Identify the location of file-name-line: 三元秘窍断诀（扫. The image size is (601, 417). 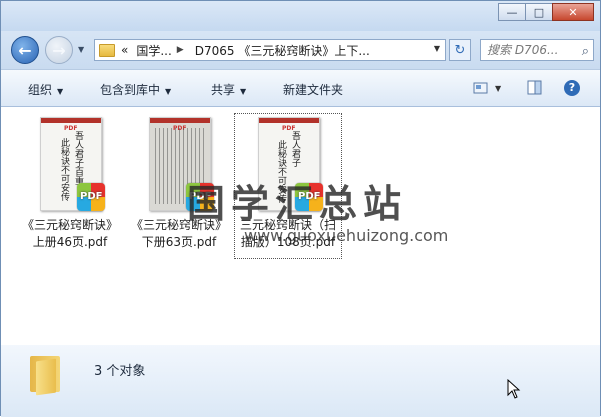
(287, 225).